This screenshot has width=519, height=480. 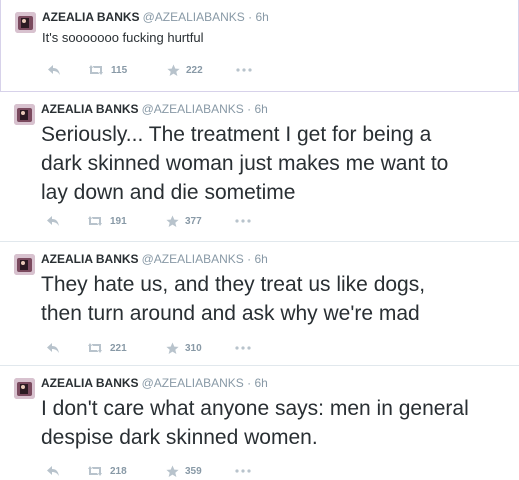 I want to click on favorite-button: 222, so click(x=185, y=70).